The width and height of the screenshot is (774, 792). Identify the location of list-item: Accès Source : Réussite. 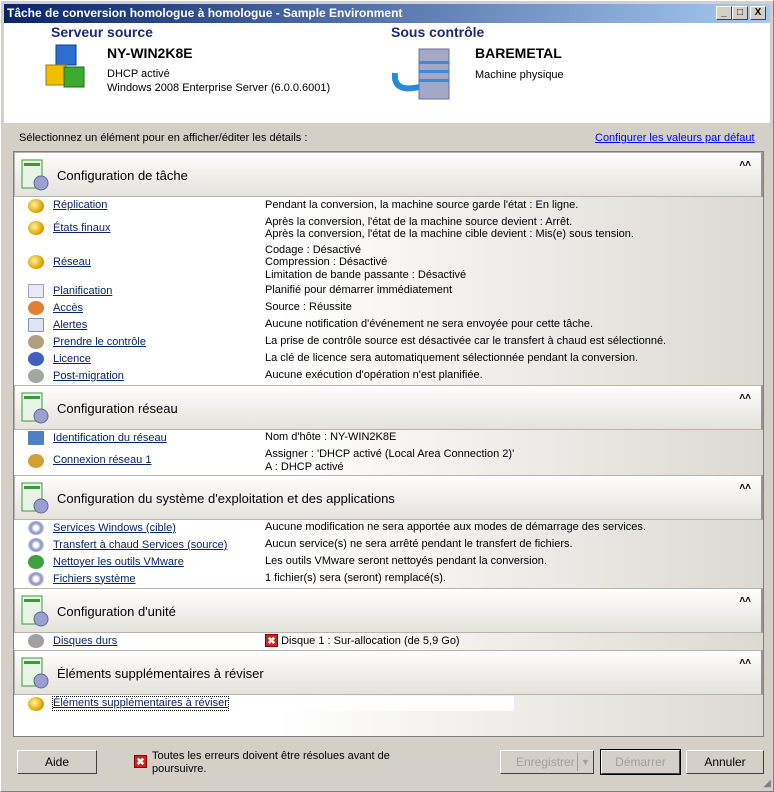
(388, 308).